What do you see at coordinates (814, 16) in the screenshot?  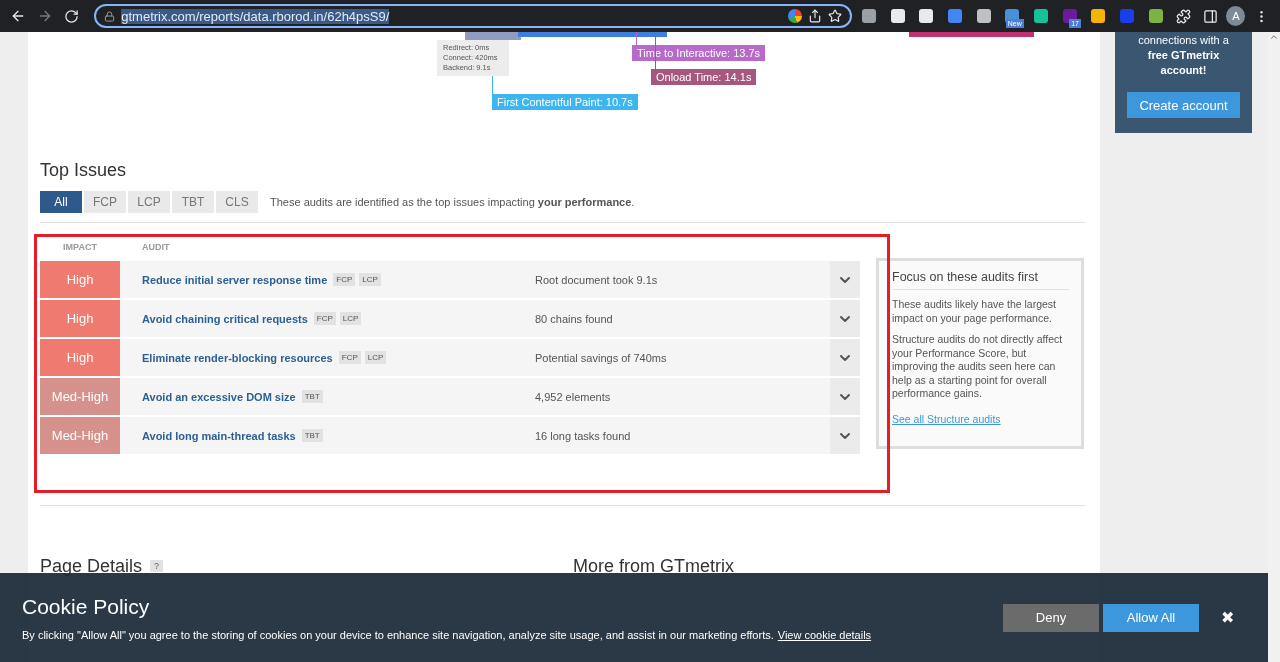 I see `share-icon` at bounding box center [814, 16].